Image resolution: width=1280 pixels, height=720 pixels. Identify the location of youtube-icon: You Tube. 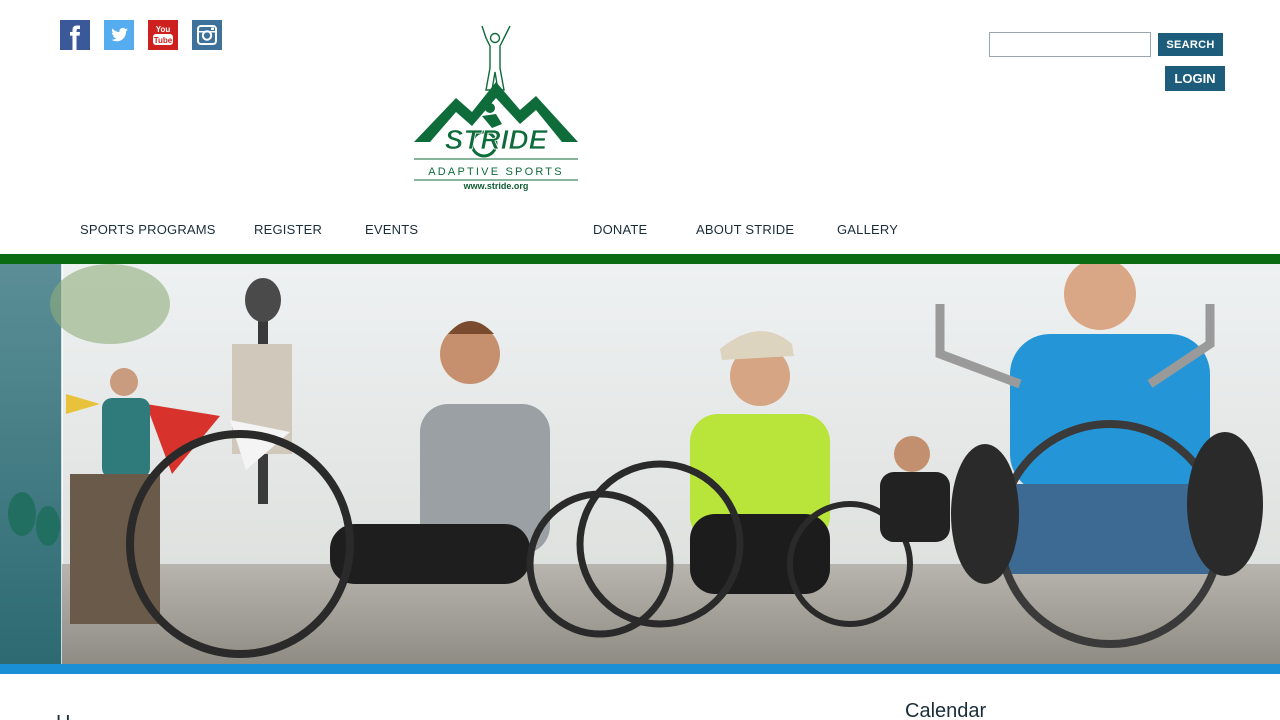
(163, 35).